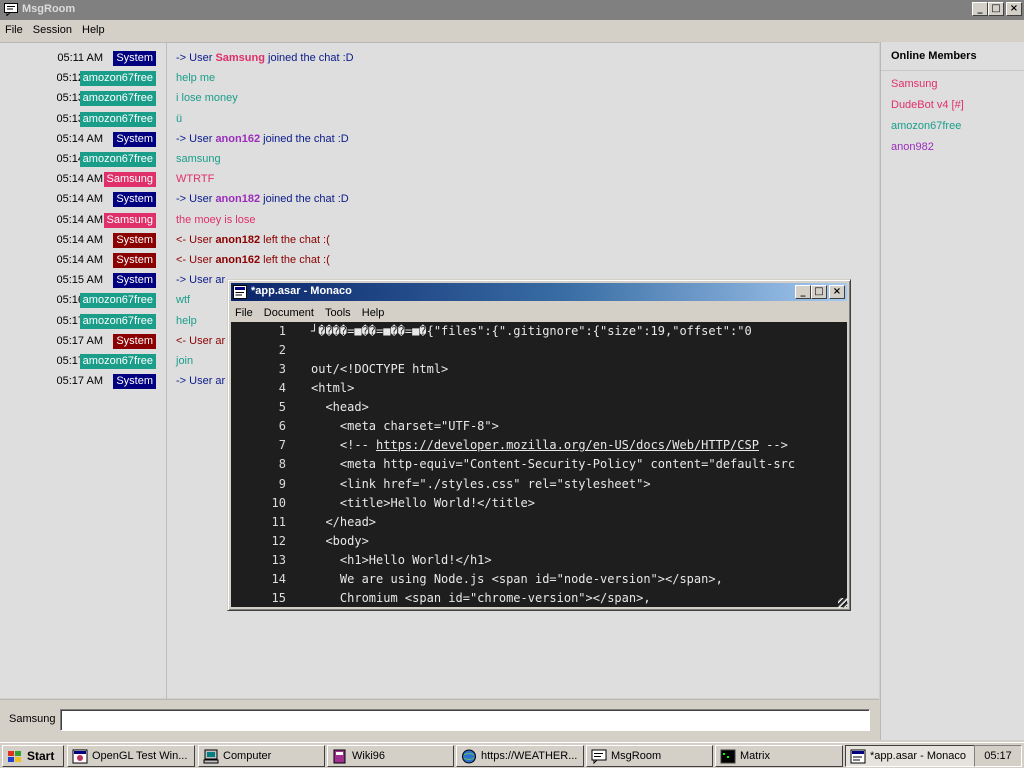 Image resolution: width=1024 pixels, height=768 pixels. Describe the element at coordinates (912, 147) in the screenshot. I see `member-item: anon982` at that location.